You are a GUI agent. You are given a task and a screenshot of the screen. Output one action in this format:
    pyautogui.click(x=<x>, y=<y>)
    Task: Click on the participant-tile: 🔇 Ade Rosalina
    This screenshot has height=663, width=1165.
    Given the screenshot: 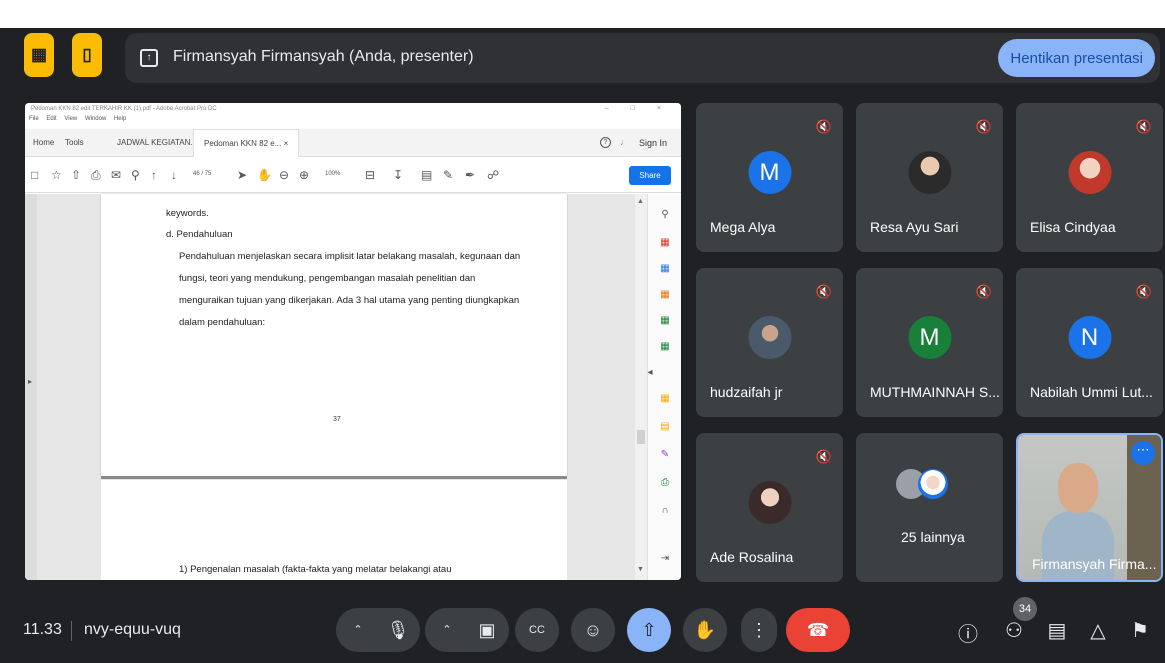 What is the action you would take?
    pyautogui.click(x=769, y=507)
    